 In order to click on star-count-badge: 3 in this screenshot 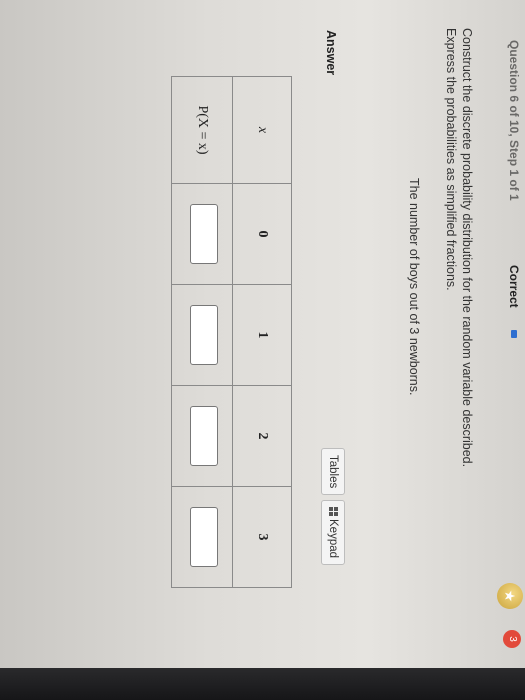, I will do `click(512, 639)`.